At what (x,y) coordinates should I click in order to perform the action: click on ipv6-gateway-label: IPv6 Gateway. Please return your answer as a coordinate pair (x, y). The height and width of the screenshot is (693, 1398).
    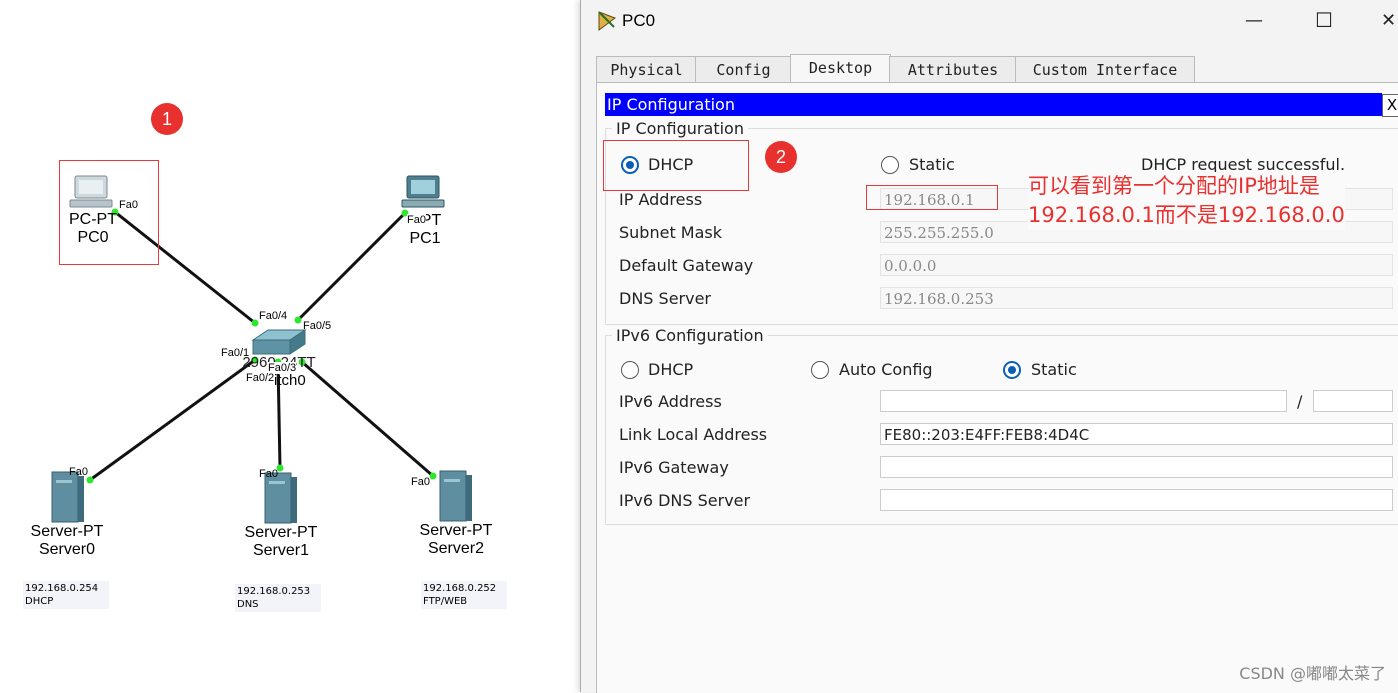
    Looking at the image, I should click on (674, 467).